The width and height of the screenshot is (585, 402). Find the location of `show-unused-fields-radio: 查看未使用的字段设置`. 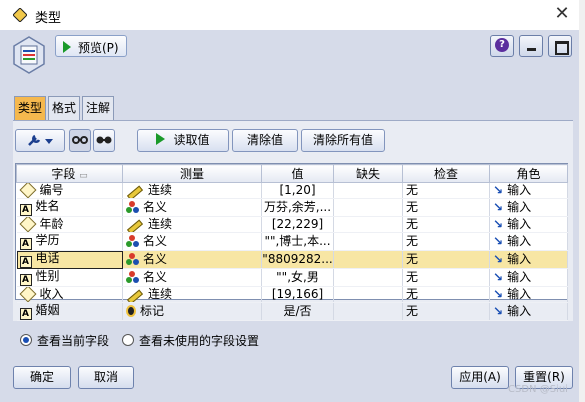

show-unused-fields-radio: 查看未使用的字段设置 is located at coordinates (190, 340).